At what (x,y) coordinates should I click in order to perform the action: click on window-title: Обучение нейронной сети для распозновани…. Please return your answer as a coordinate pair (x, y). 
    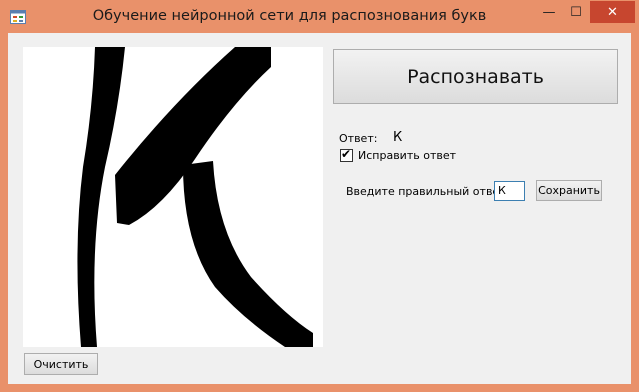
    Looking at the image, I should click on (289, 16).